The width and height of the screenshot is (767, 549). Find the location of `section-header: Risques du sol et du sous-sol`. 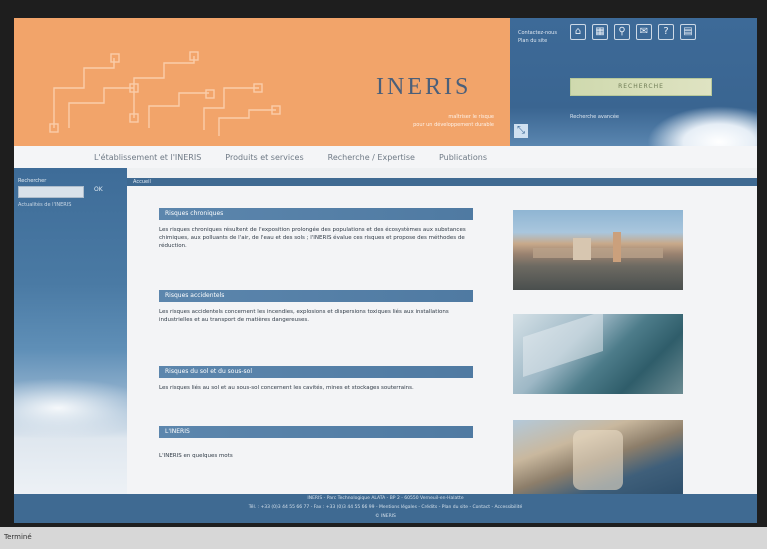

section-header: Risques du sol et du sous-sol is located at coordinates (316, 372).